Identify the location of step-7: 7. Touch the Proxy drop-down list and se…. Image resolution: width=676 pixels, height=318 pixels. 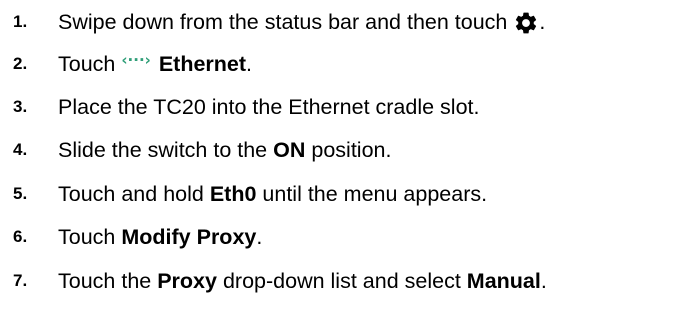
(338, 281).